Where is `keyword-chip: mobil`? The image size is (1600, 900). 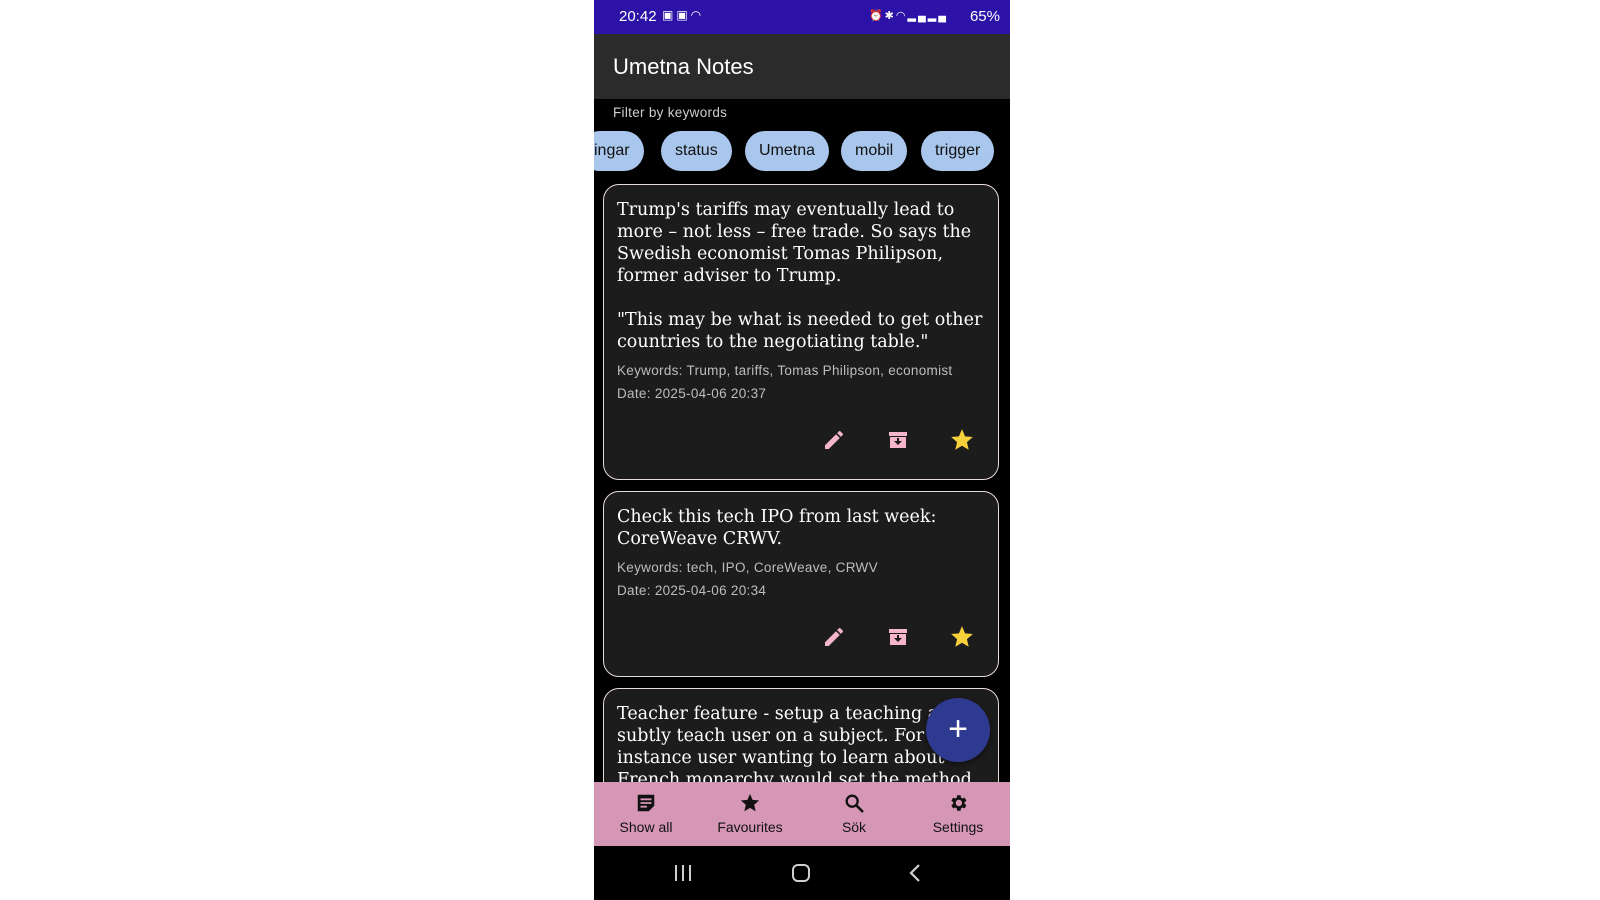 keyword-chip: mobil is located at coordinates (874, 151).